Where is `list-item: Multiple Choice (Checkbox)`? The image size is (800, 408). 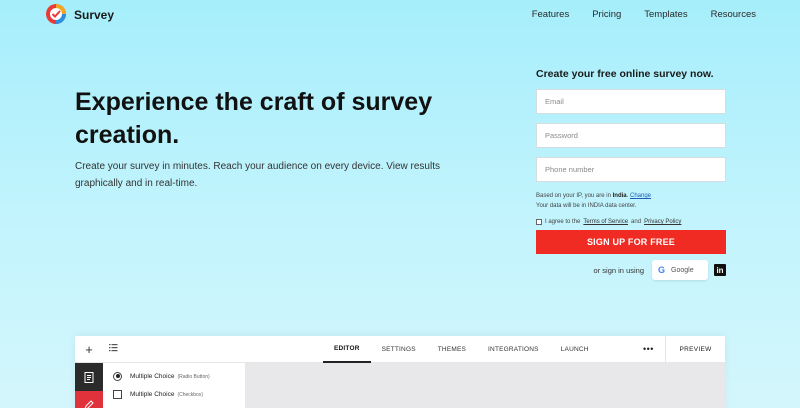 list-item: Multiple Choice (Checkbox) is located at coordinates (161, 394).